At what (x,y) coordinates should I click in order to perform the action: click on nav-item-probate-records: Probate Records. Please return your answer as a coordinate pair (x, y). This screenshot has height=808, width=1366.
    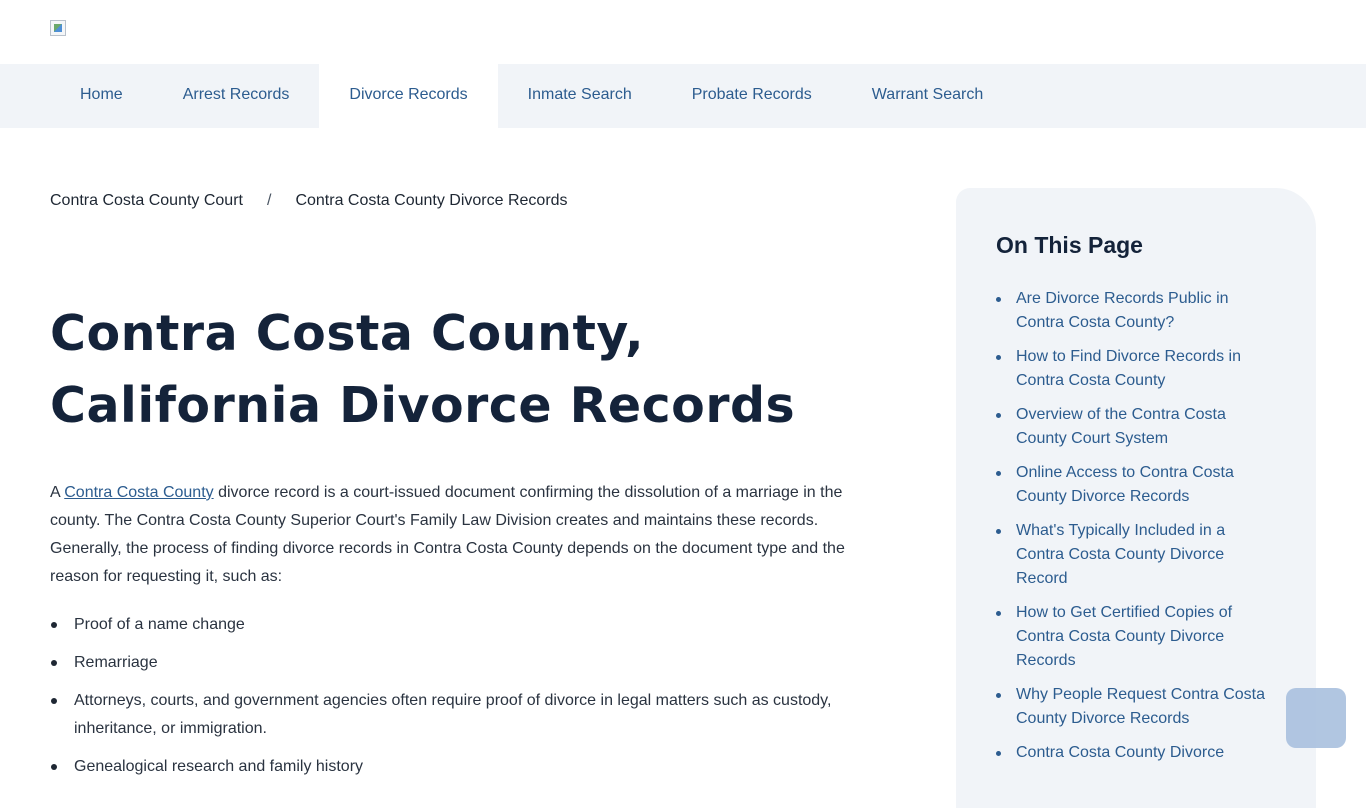
    Looking at the image, I should click on (752, 96).